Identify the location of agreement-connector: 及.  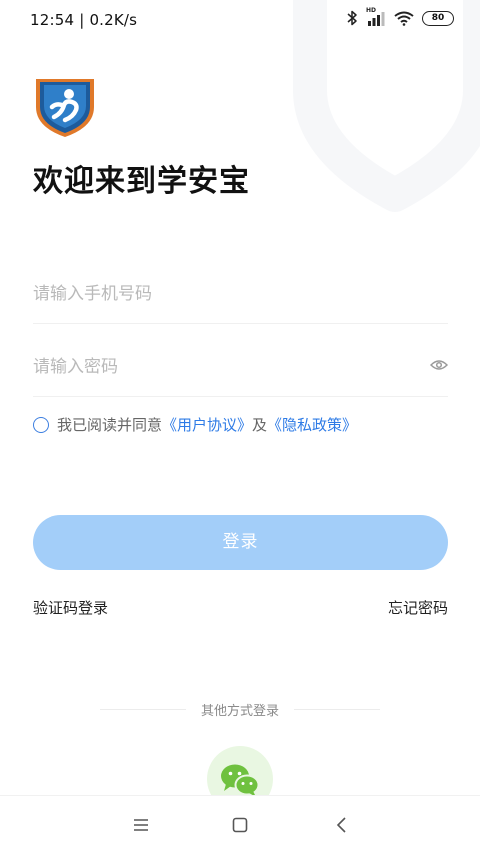
(260, 425).